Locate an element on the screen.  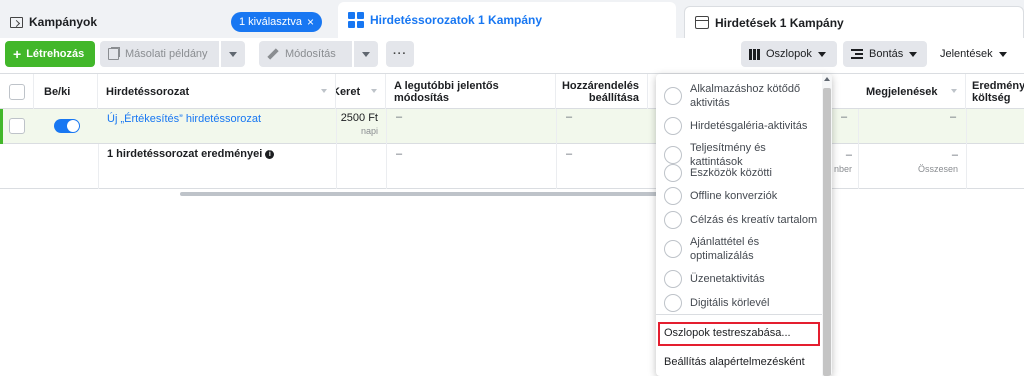
plus-icon: + is located at coordinates (17, 54).